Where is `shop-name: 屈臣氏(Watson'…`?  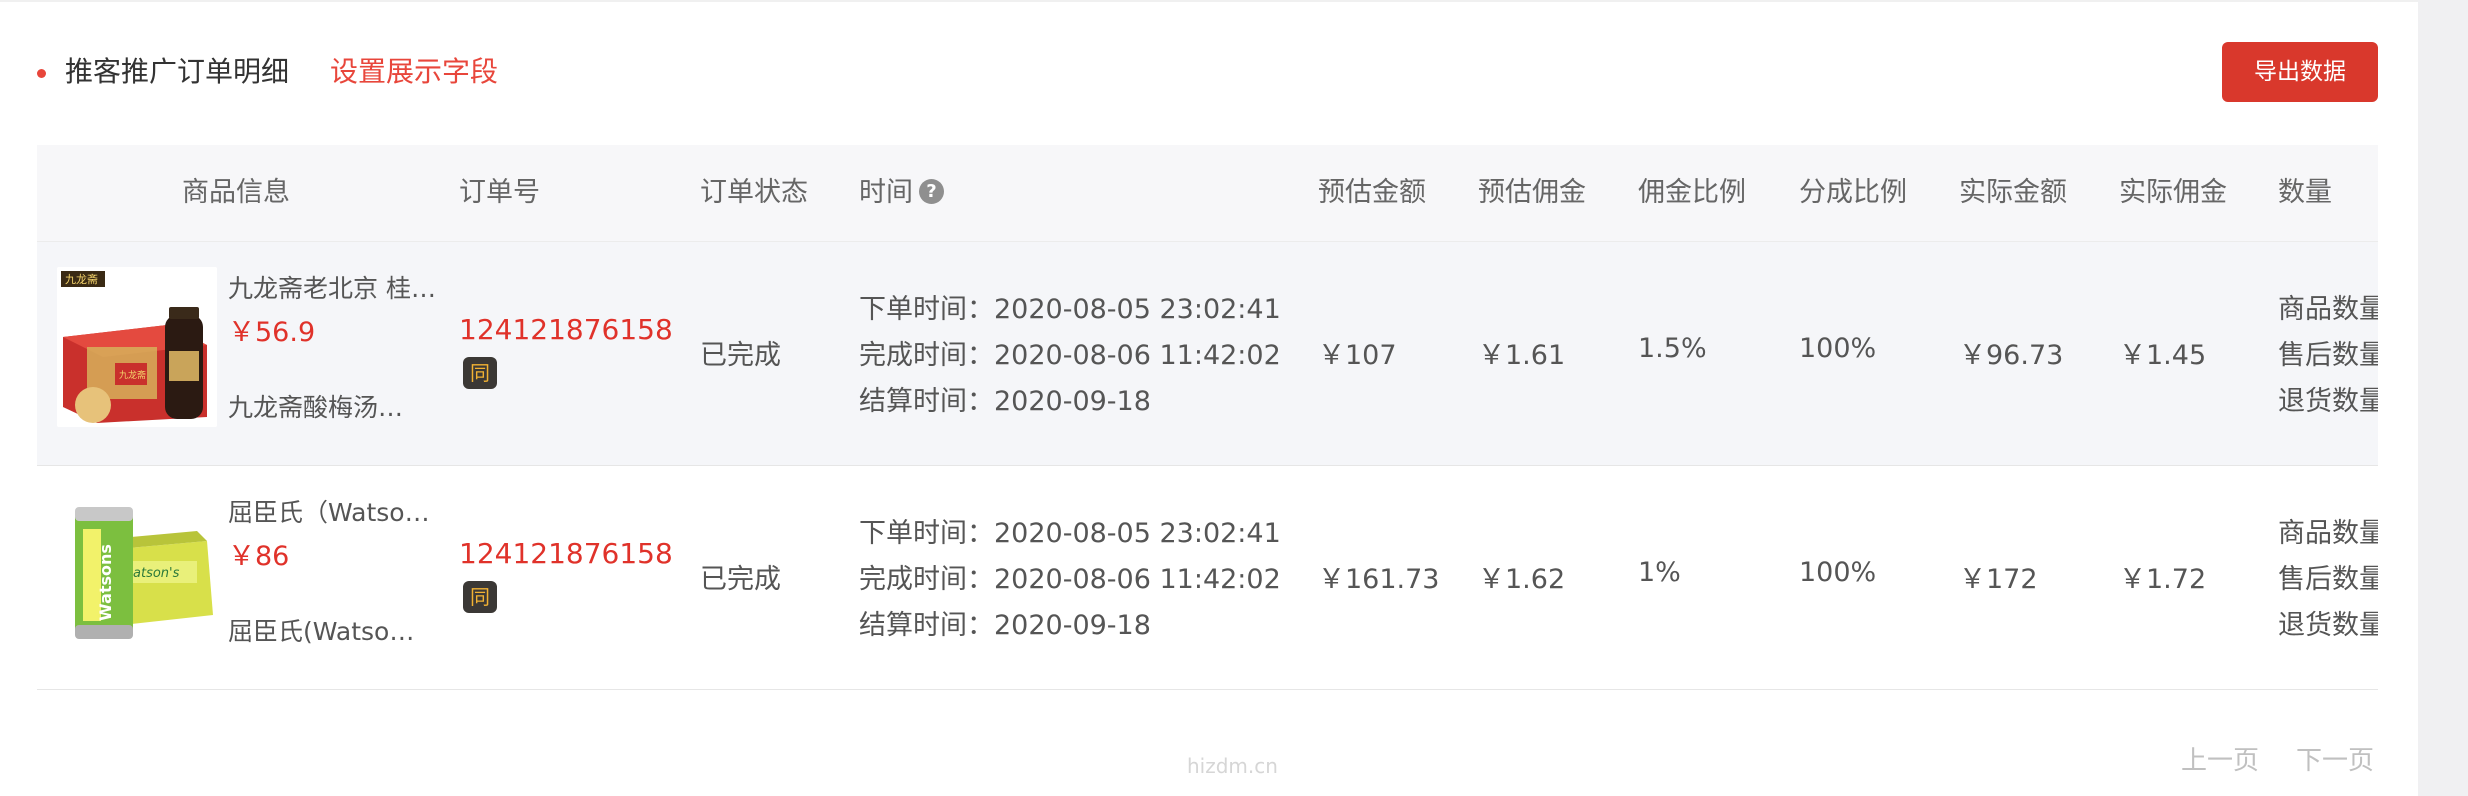 shop-name: 屈臣氏(Watson'… is located at coordinates (325, 631).